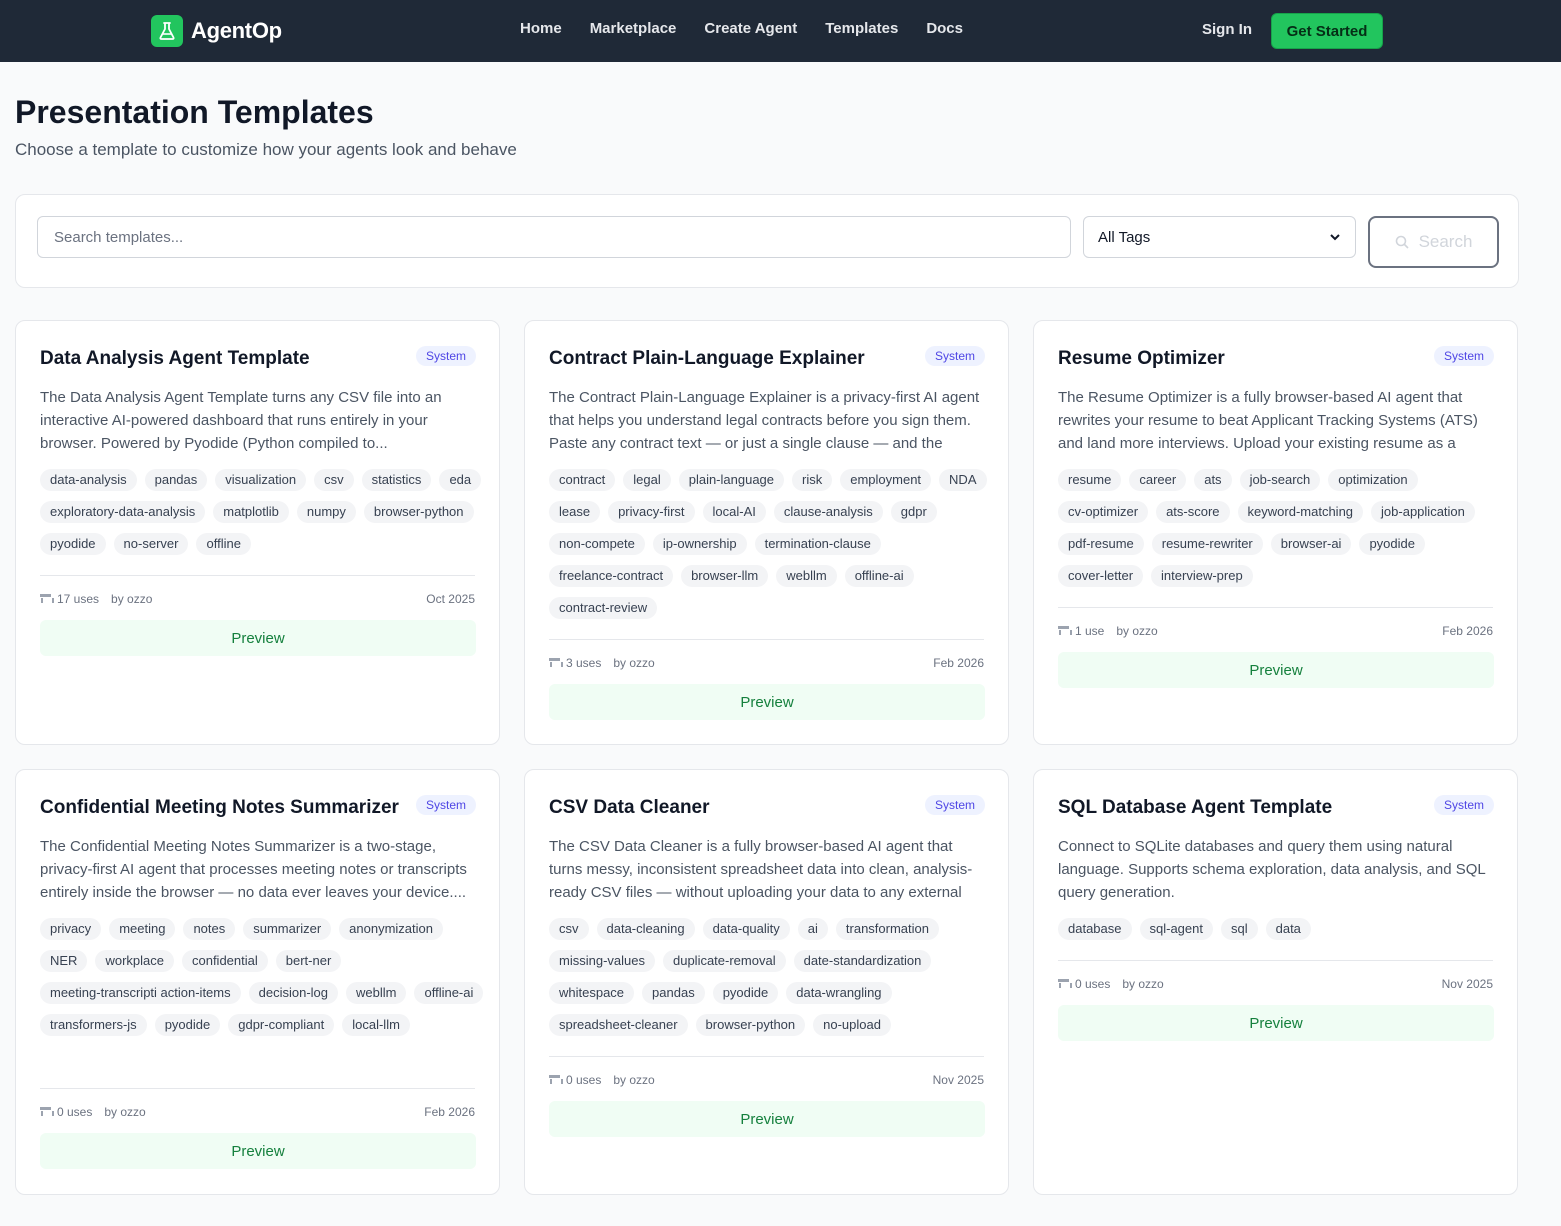 This screenshot has height=1226, width=1561. What do you see at coordinates (541, 28) in the screenshot?
I see `nav-link-home: Home` at bounding box center [541, 28].